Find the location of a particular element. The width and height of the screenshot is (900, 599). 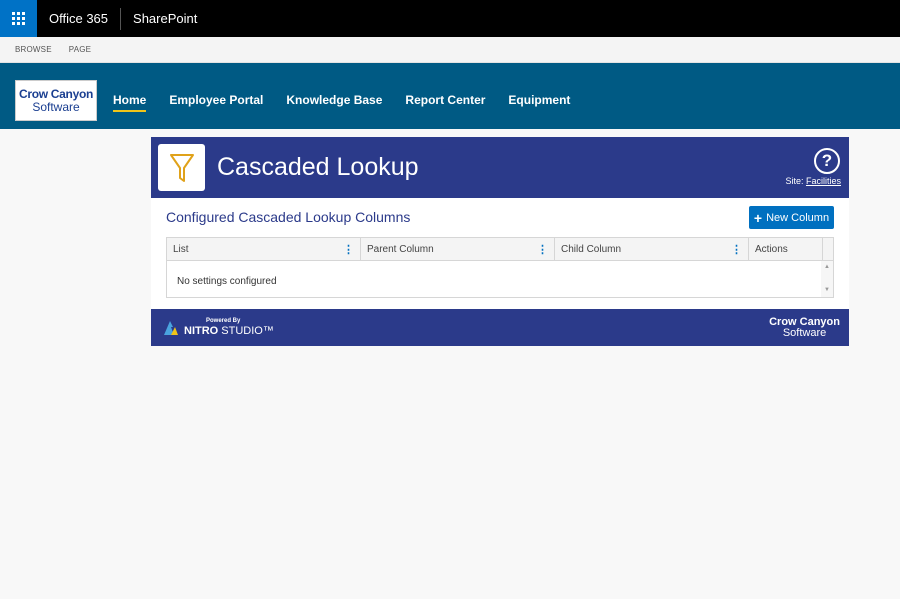

logo-text-line1: Crow Canyon is located at coordinates (56, 93).